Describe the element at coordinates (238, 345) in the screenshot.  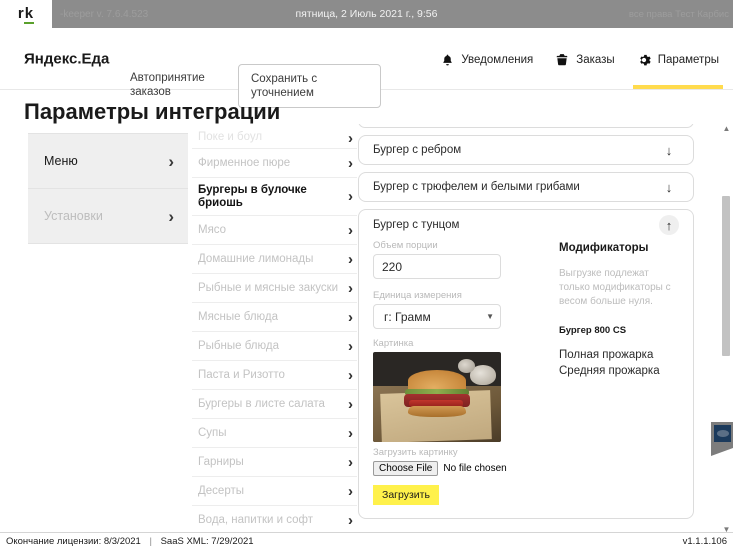
I see `category-label: Рыбные блюда` at that location.